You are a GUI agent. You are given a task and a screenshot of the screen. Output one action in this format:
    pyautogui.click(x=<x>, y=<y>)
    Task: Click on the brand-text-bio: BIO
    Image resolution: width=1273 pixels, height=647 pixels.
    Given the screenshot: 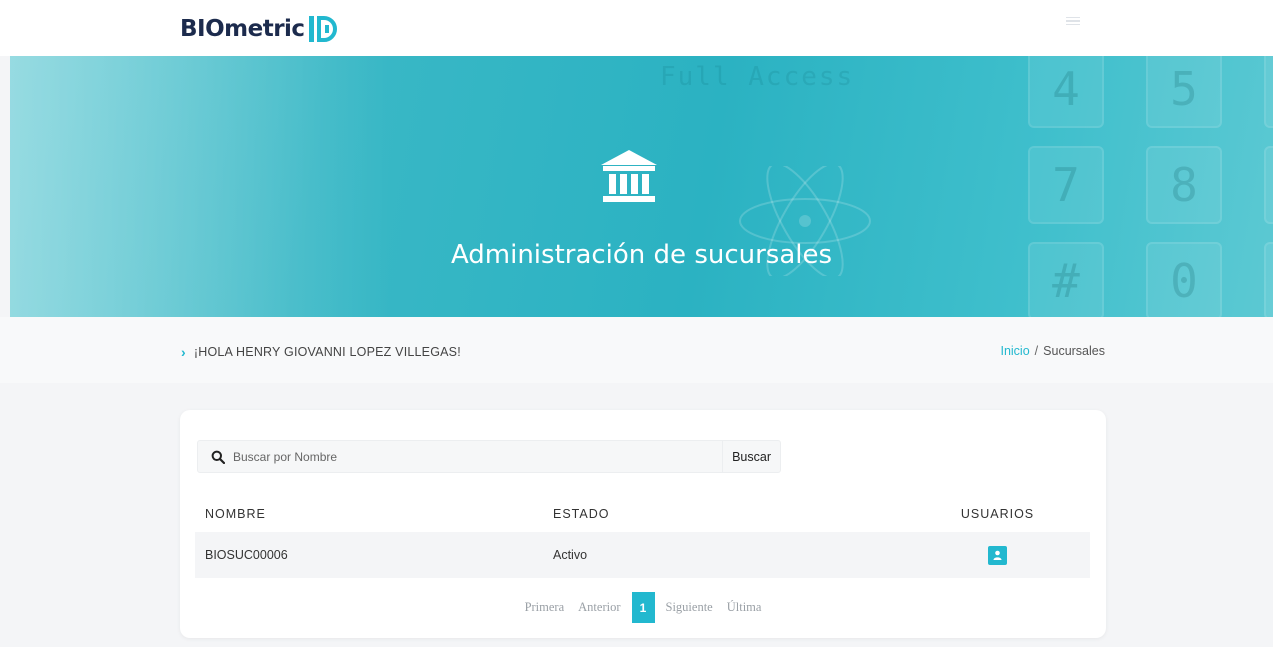 What is the action you would take?
    pyautogui.click(x=202, y=29)
    